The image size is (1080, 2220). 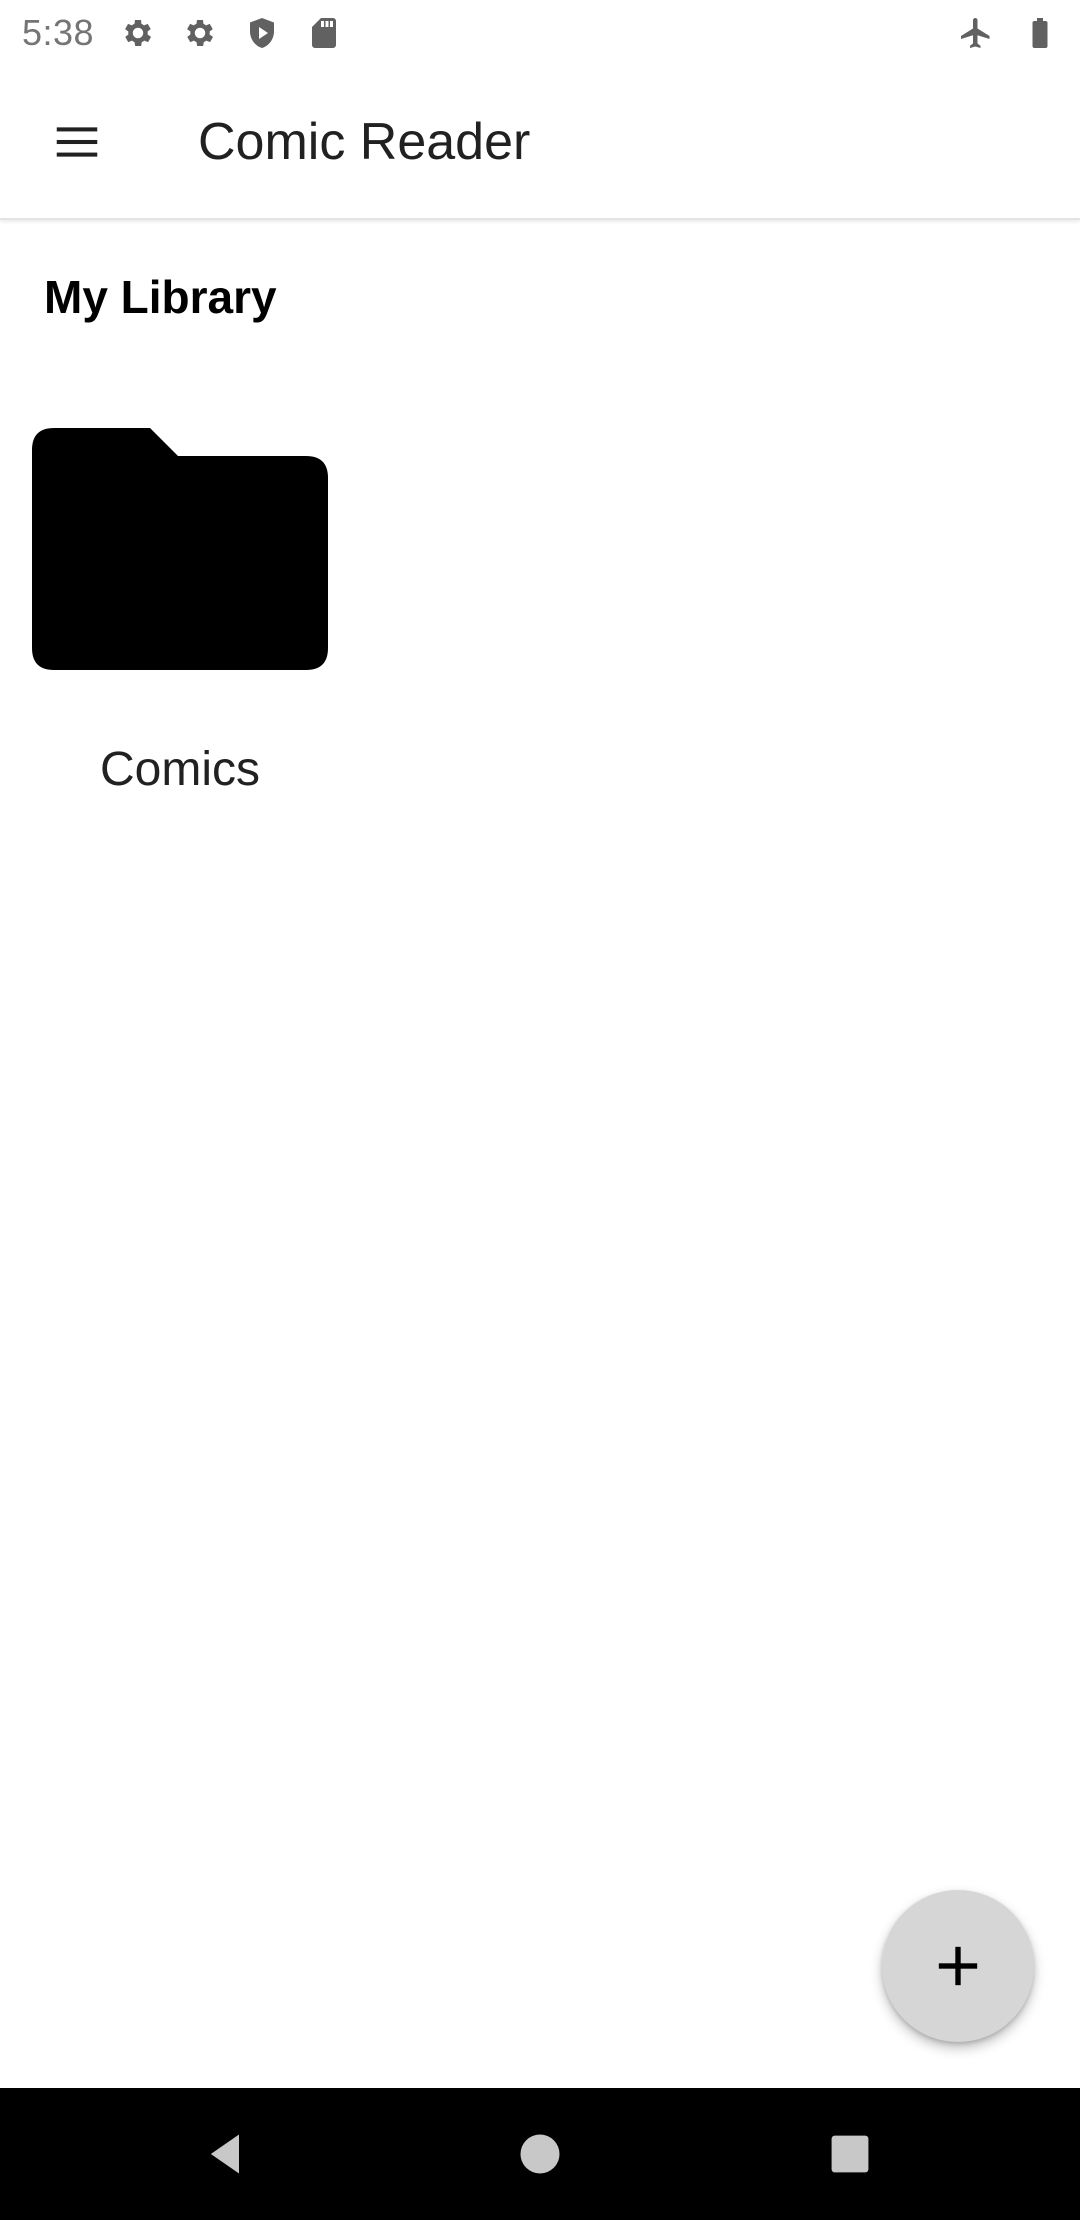 I want to click on home-icon, so click(x=540, y=2154).